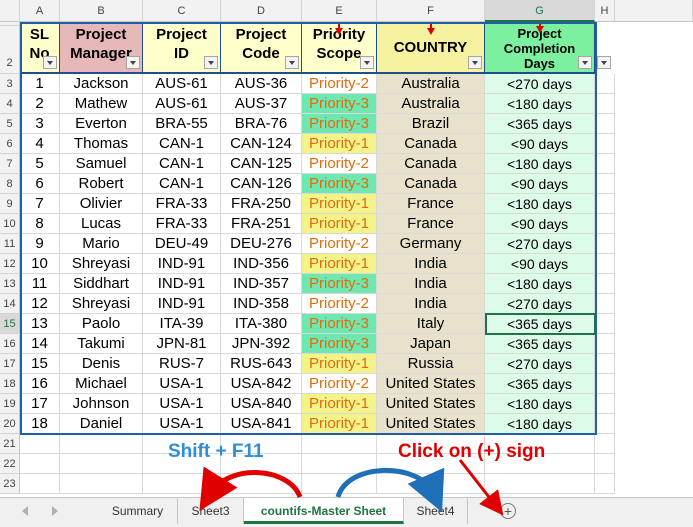  I want to click on blue-curved-arrow-icon, so click(390, 490).